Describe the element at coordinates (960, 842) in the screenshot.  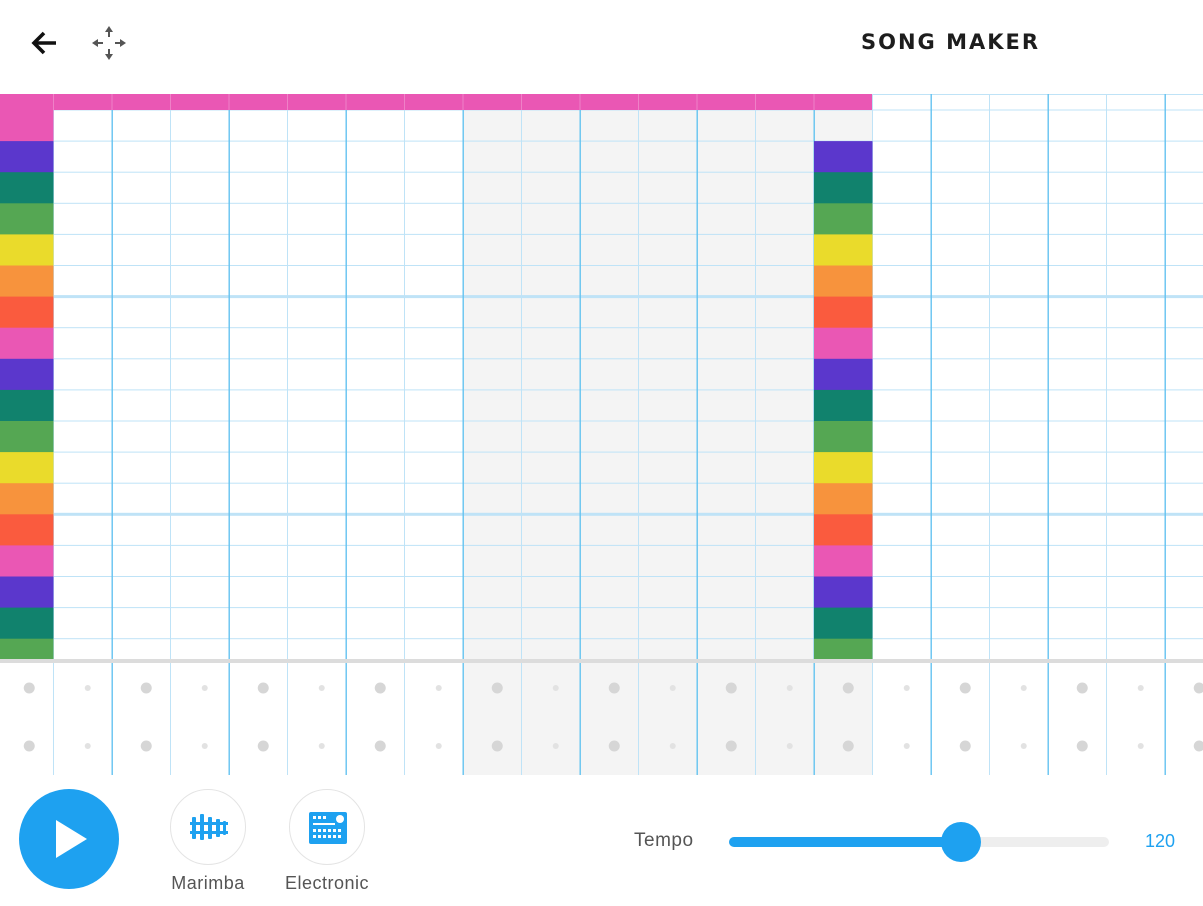
I see `tempo-slider-thumb` at that location.